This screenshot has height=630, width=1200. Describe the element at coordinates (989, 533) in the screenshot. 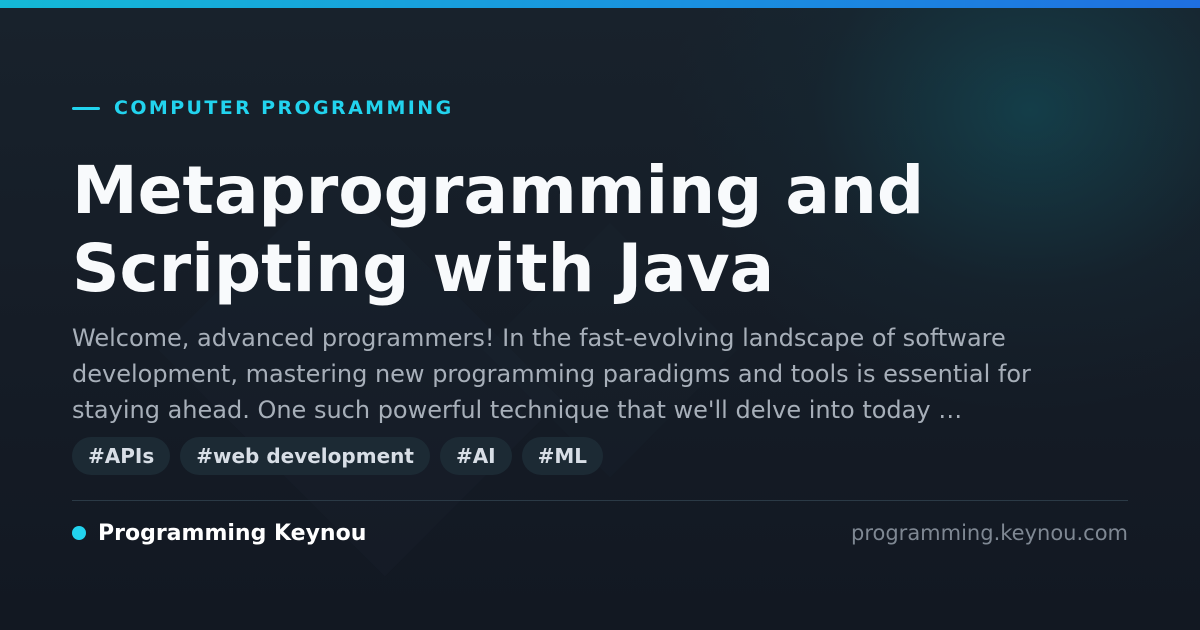

I see `site-domain: programming.keynou.com` at that location.